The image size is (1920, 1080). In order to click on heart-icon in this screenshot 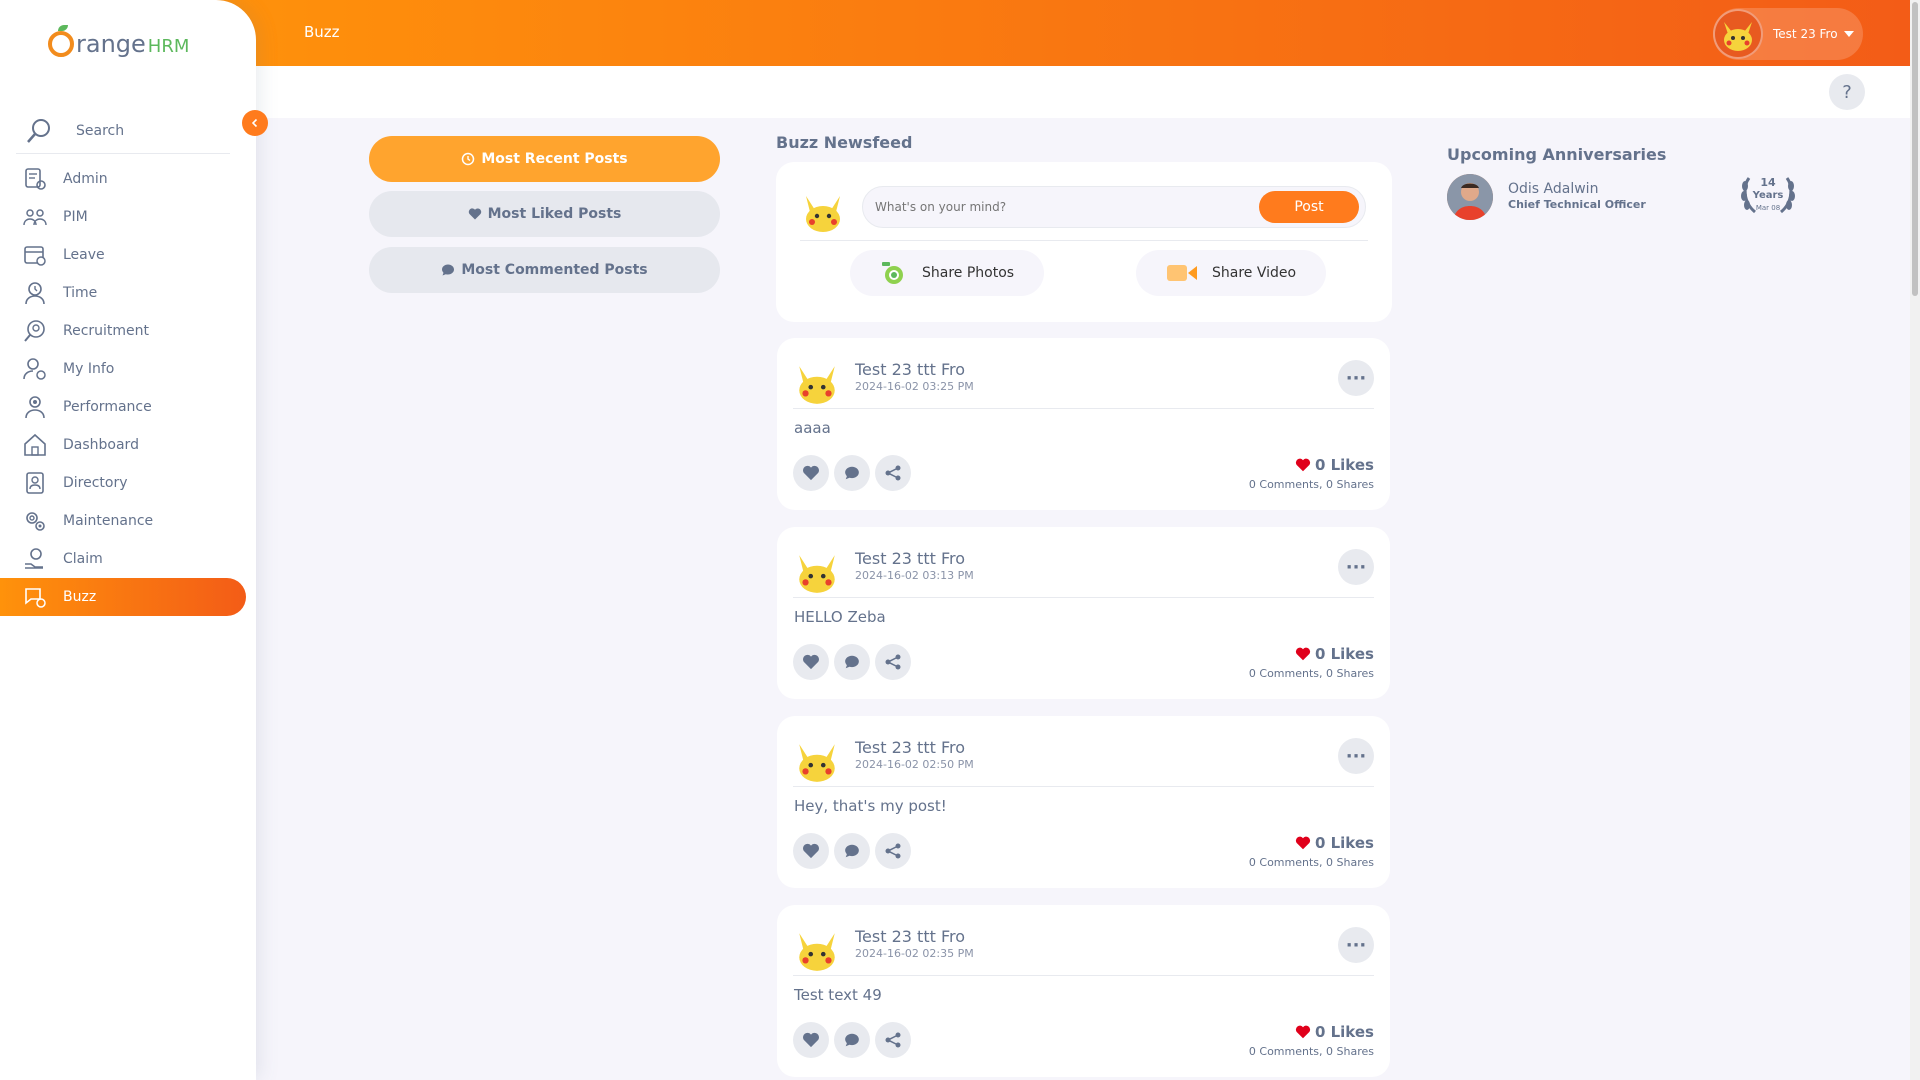, I will do `click(811, 473)`.